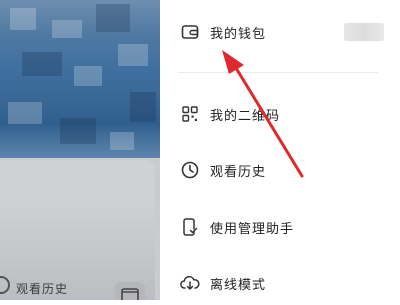 The width and height of the screenshot is (400, 305). I want to click on menu-item-label: 离线模式, so click(238, 285).